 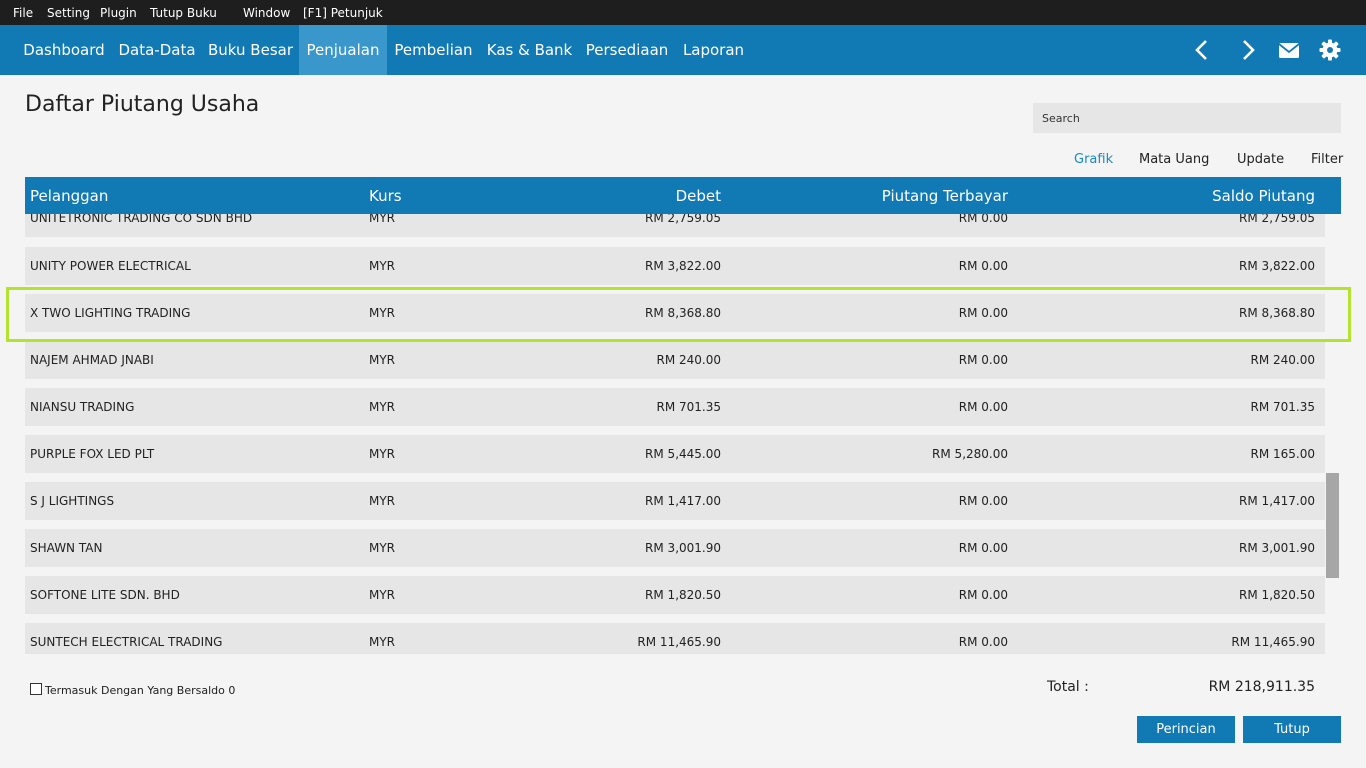 What do you see at coordinates (683, 595) in the screenshot?
I see `cell-debet: RM 1,820.50` at bounding box center [683, 595].